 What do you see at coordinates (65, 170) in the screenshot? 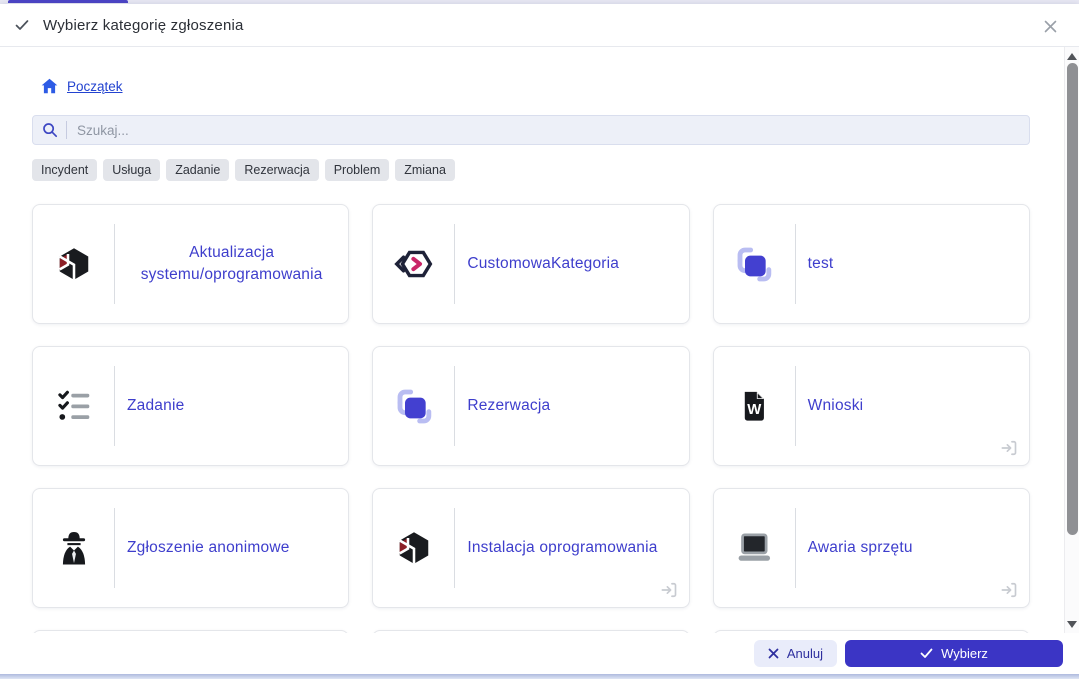
I see `filter-chip-incydent: Incydent` at bounding box center [65, 170].